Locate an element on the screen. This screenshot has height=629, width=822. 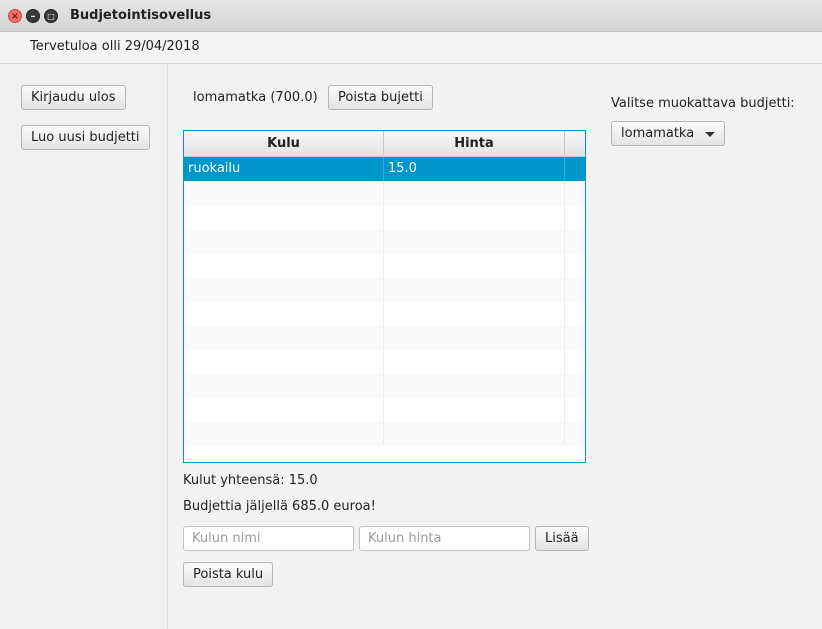
budget-selector: lomamatka is located at coordinates (668, 133).